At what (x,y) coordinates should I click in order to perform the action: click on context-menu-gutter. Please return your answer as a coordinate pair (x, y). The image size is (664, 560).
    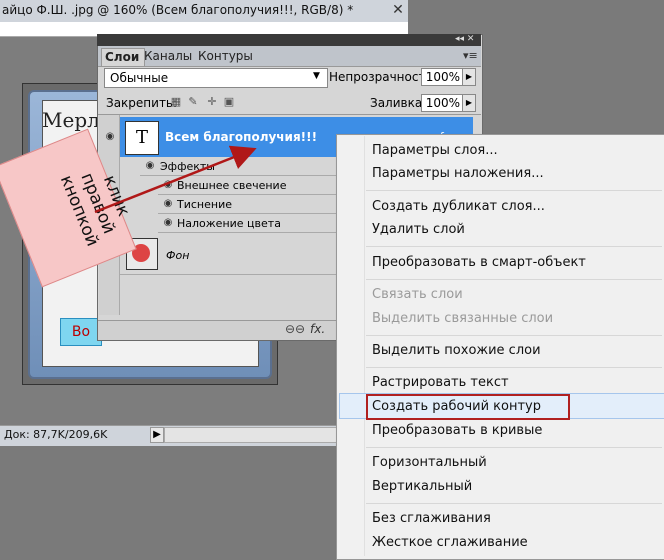
    Looking at the image, I should click on (351, 346).